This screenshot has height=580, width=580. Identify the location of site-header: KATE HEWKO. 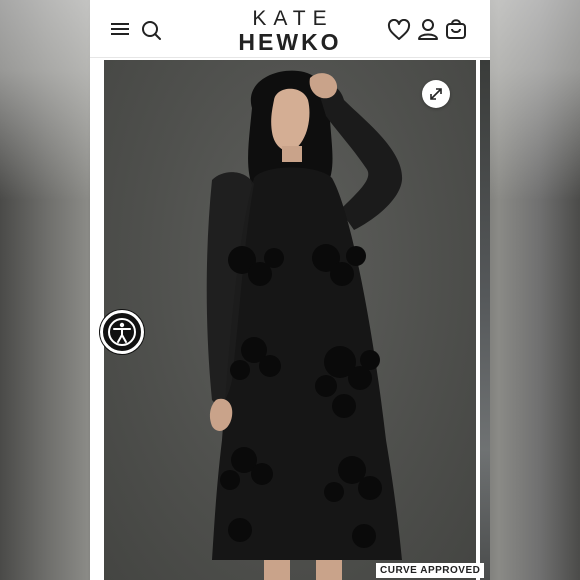
(290, 29).